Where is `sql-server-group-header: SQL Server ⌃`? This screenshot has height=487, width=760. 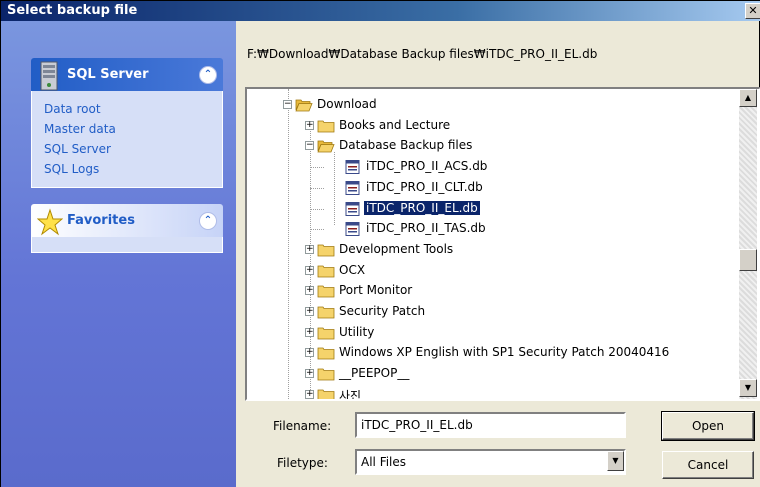
sql-server-group-header: SQL Server ⌃ is located at coordinates (127, 74).